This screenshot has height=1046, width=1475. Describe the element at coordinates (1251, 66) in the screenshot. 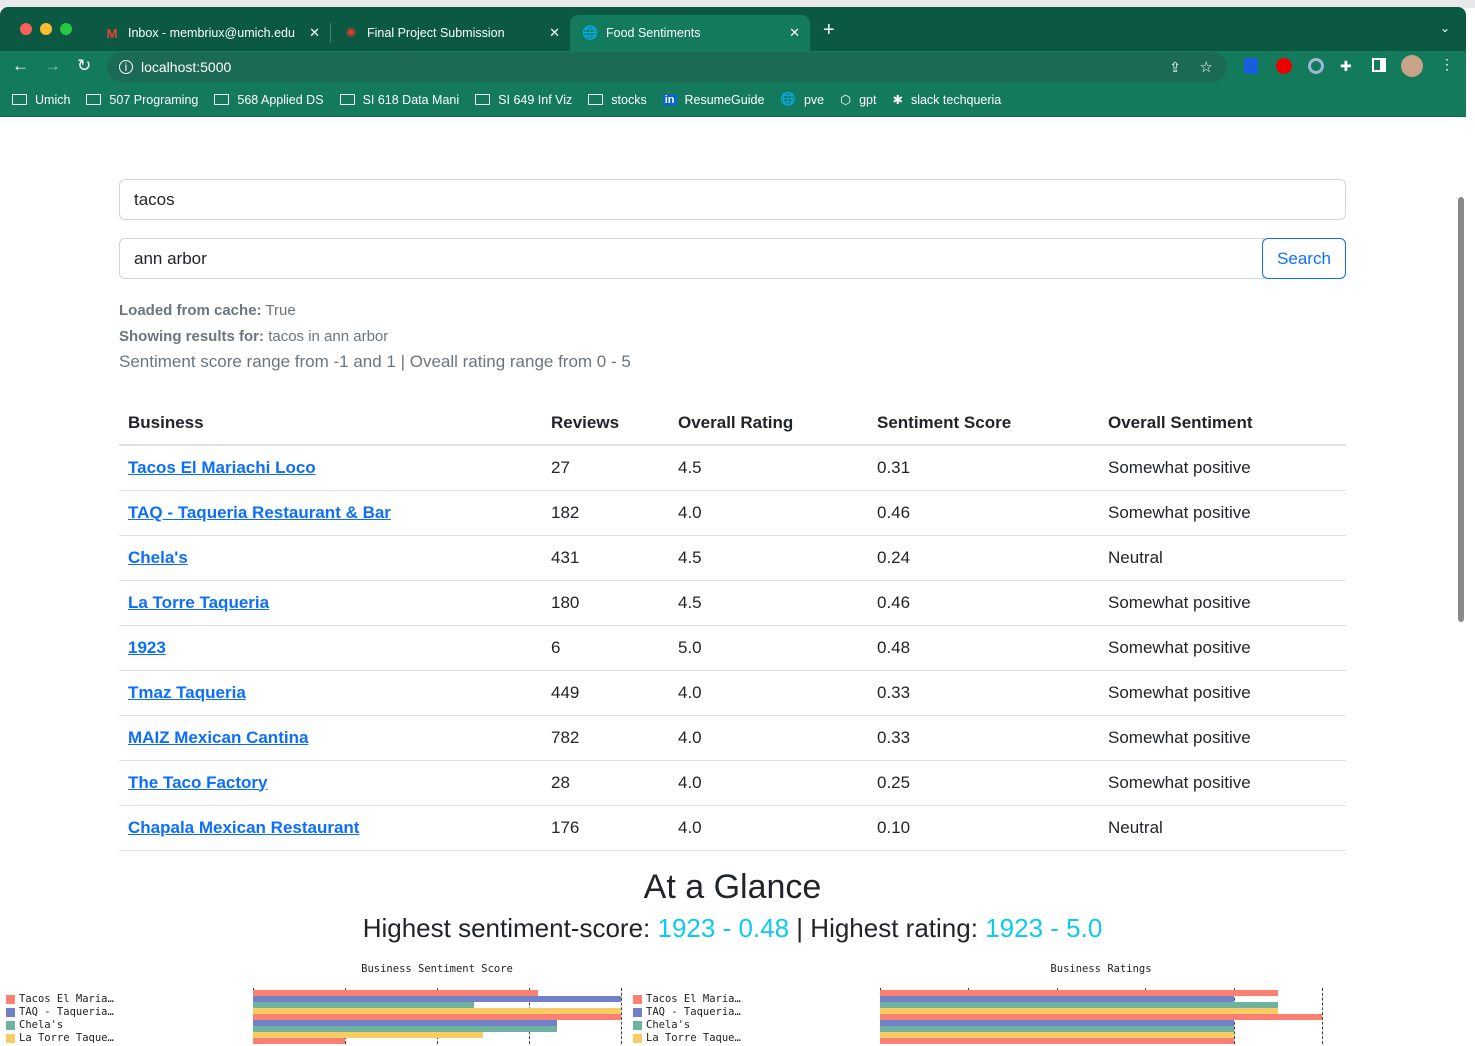

I see `bitwarden-icon` at that location.